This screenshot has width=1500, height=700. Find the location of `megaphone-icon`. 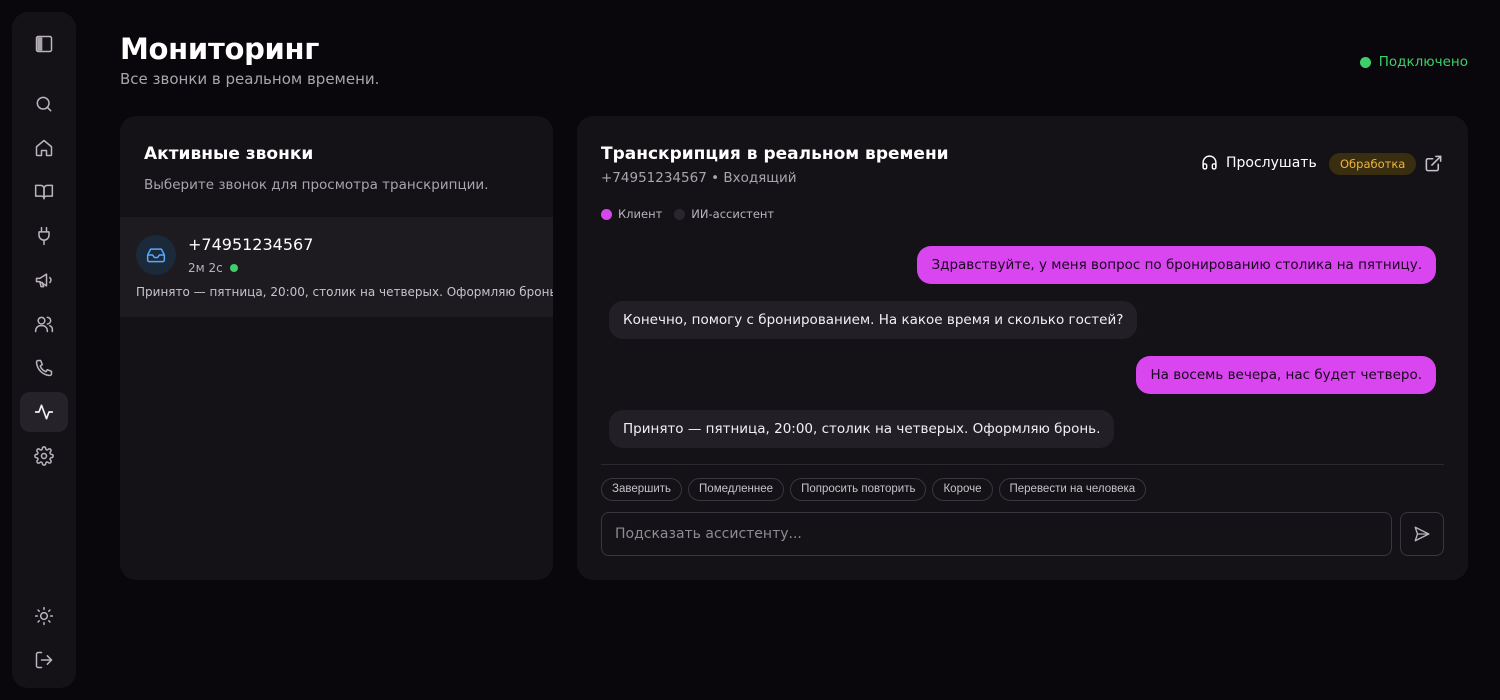

megaphone-icon is located at coordinates (43, 280).